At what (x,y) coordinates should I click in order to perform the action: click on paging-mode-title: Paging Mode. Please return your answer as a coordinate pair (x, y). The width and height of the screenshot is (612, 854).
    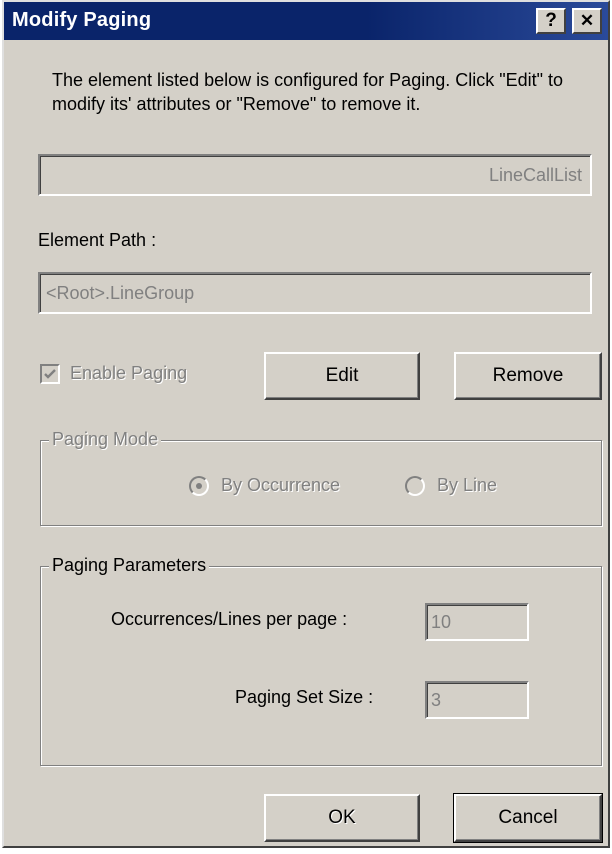
    Looking at the image, I should click on (105, 439).